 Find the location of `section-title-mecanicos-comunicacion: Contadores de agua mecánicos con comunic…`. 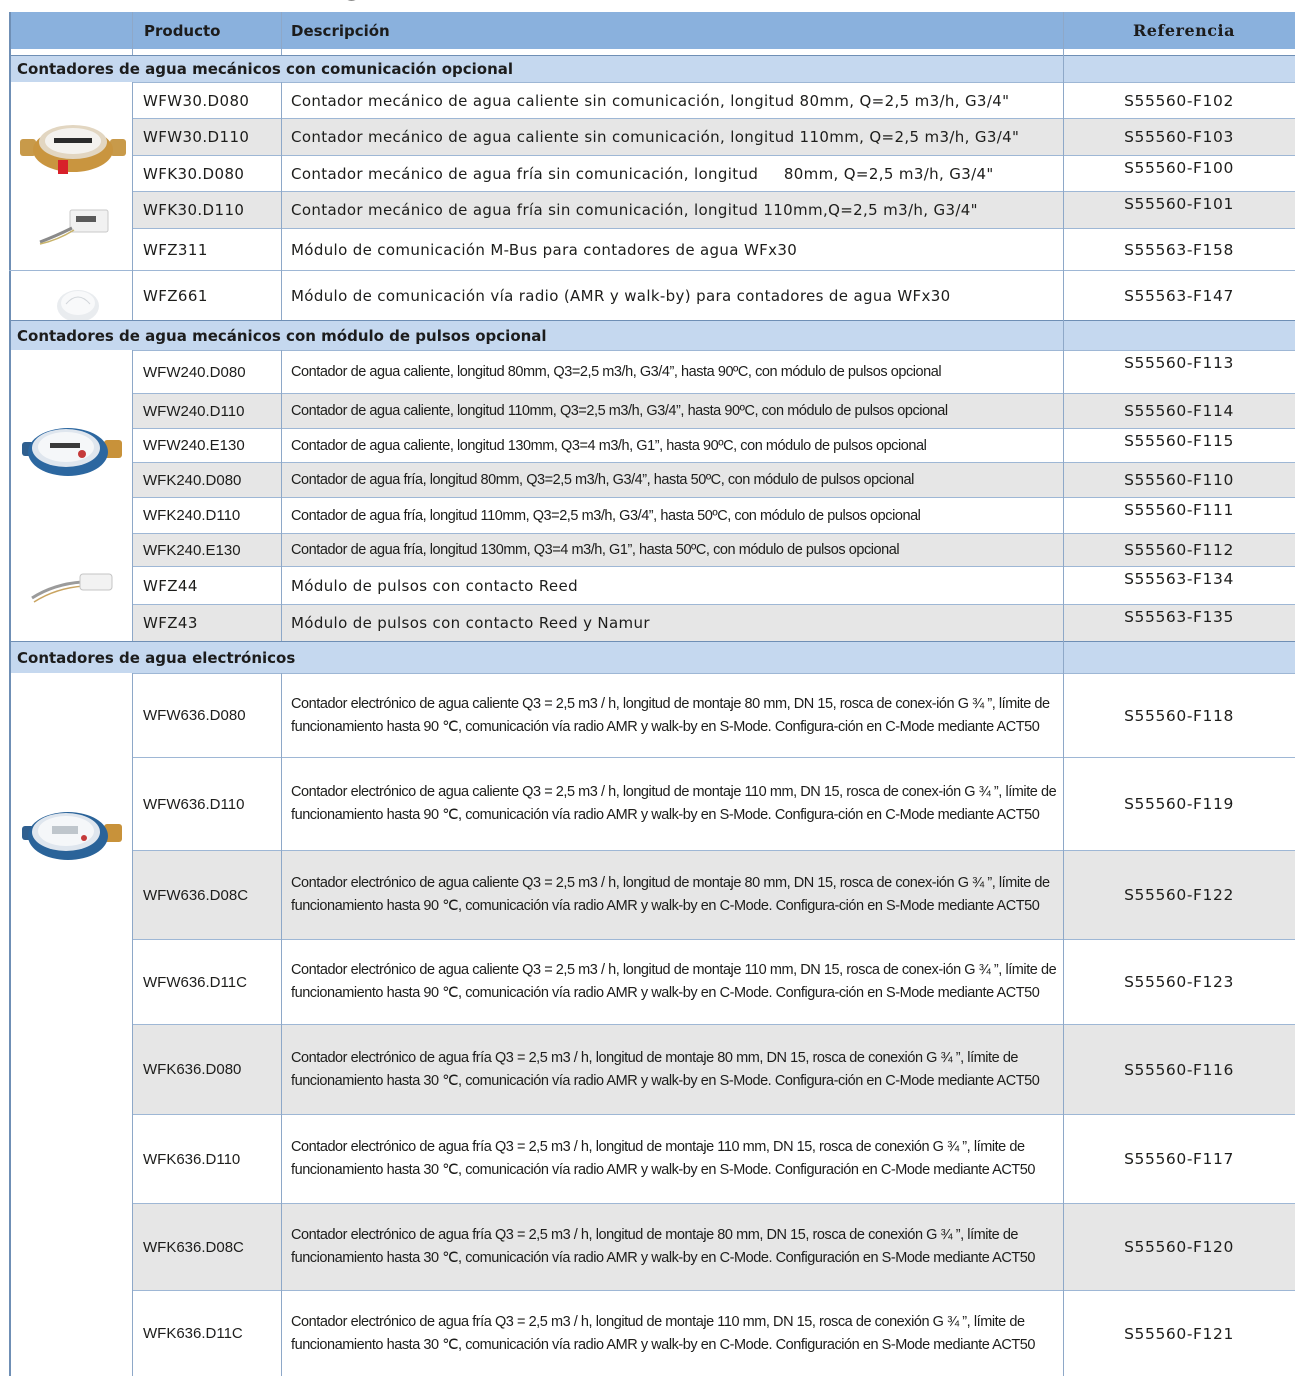

section-title-mecanicos-comunicacion: Contadores de agua mecánicos con comunic… is located at coordinates (536, 68).